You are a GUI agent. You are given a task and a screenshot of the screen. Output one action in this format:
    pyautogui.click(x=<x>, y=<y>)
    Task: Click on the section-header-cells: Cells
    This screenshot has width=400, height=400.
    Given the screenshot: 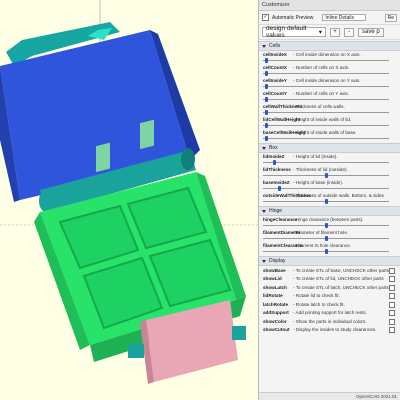 What is the action you would take?
    pyautogui.click(x=329, y=46)
    